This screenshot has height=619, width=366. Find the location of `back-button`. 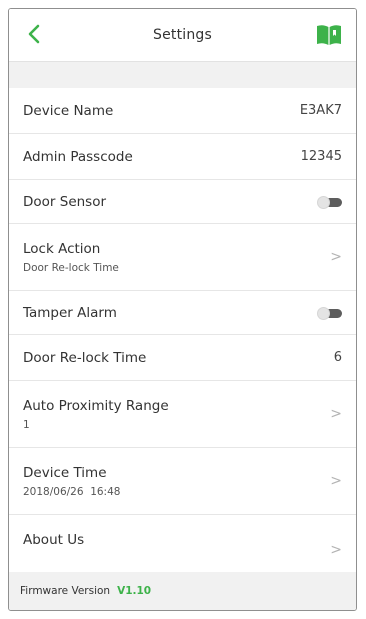

back-button is located at coordinates (34, 34).